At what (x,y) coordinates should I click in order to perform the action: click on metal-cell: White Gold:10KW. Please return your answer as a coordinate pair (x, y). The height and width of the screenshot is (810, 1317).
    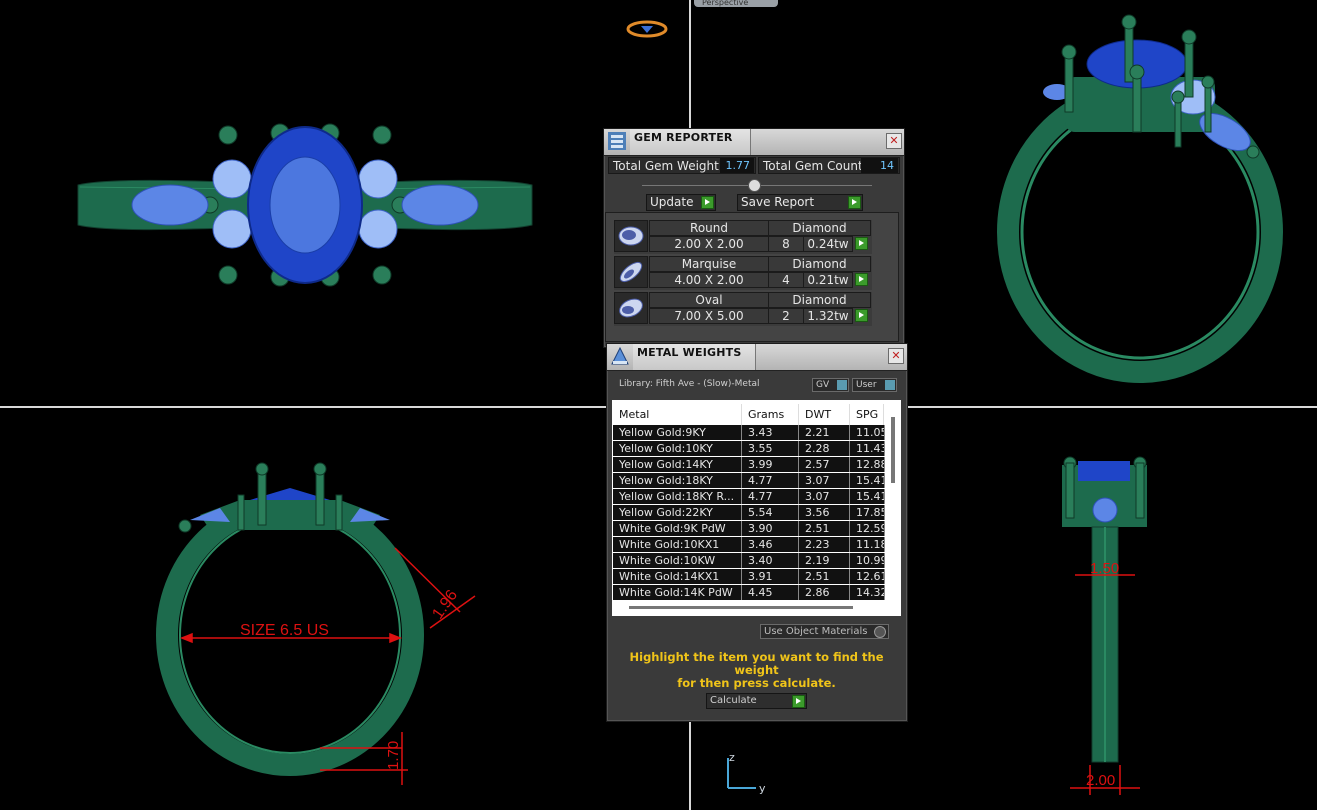
    Looking at the image, I should click on (677, 560).